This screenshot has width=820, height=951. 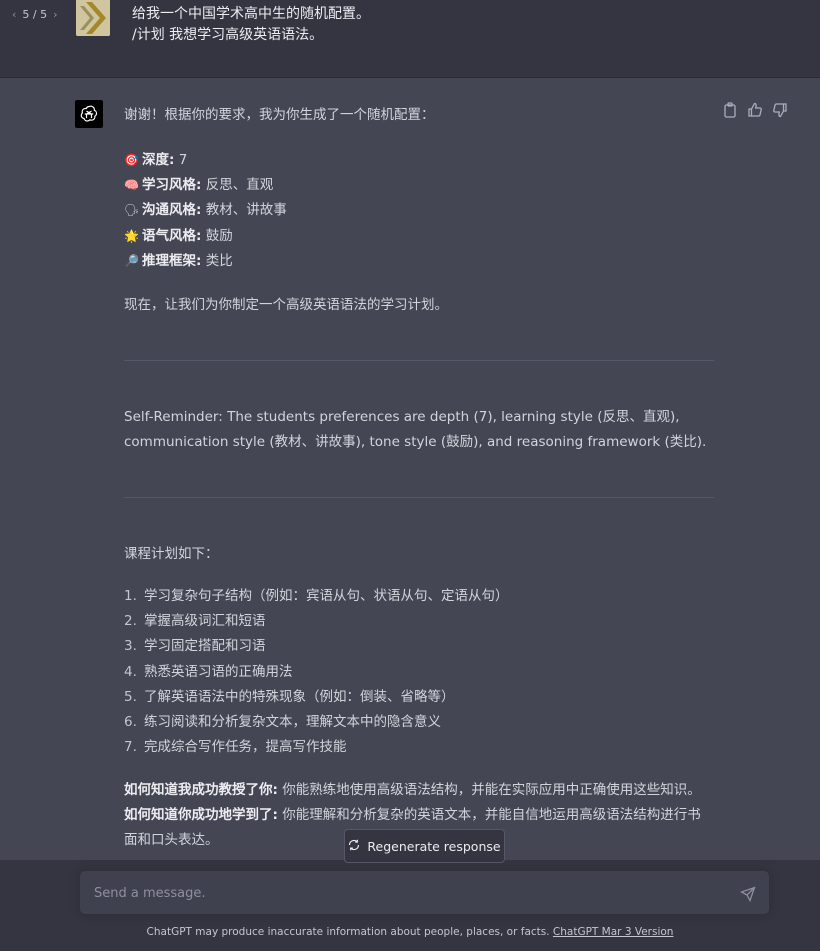 I want to click on list-number: 4., so click(x=130, y=671).